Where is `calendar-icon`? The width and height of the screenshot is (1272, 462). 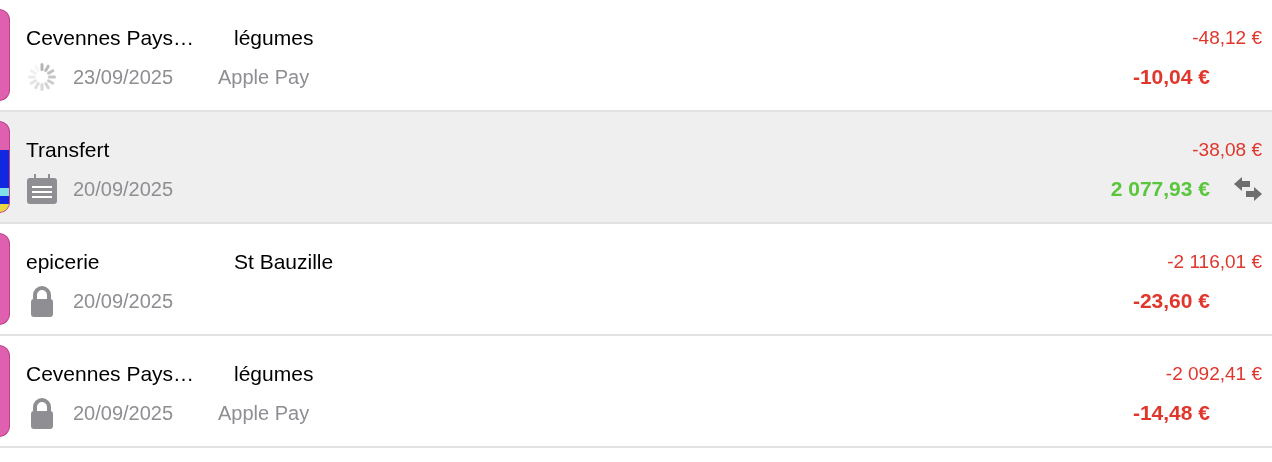 calendar-icon is located at coordinates (42, 189).